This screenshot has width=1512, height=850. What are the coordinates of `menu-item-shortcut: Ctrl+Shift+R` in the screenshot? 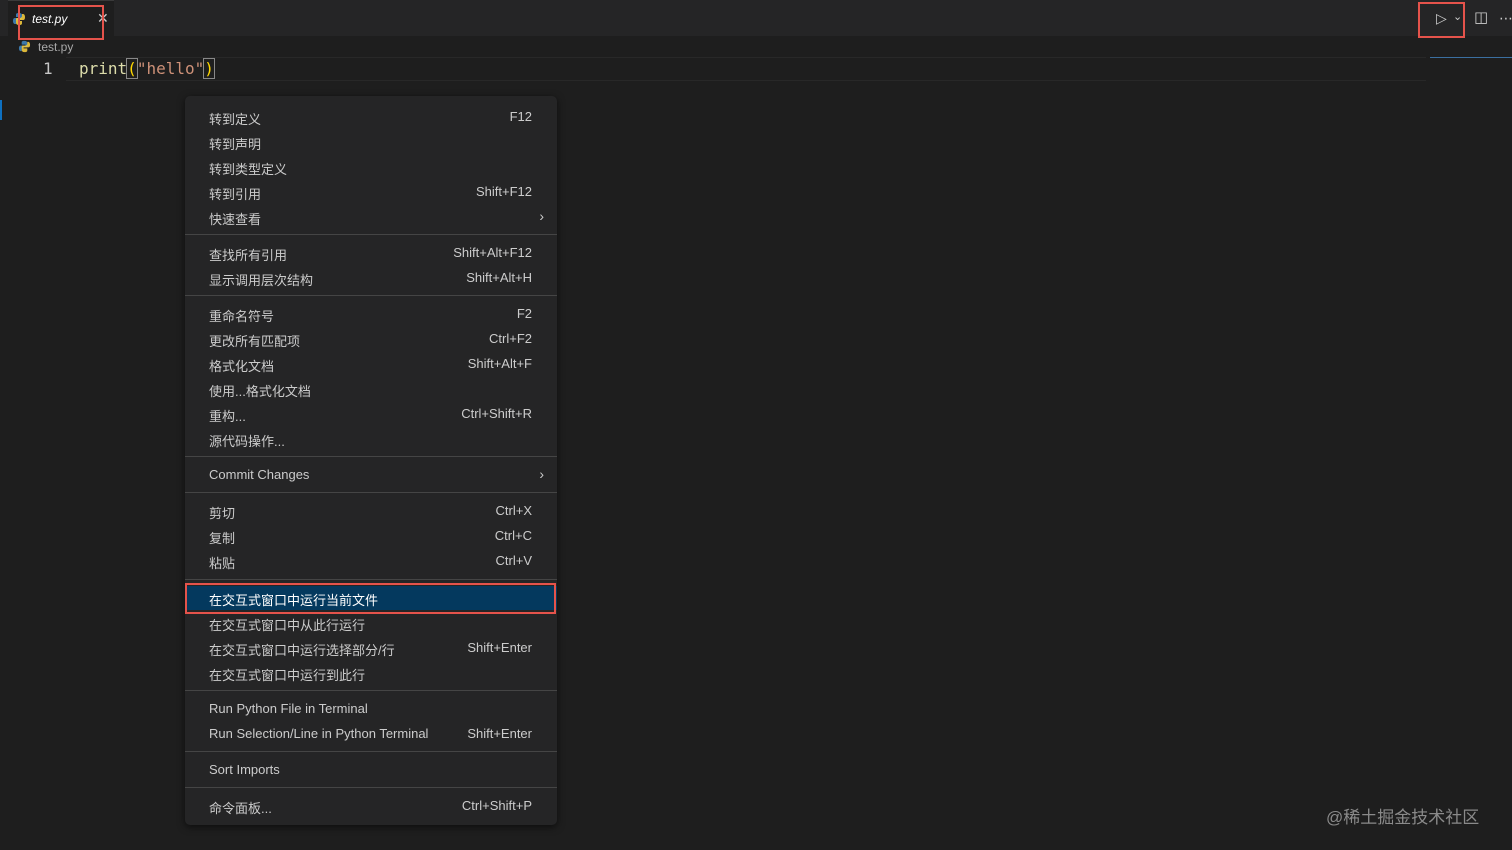 It's located at (496, 413).